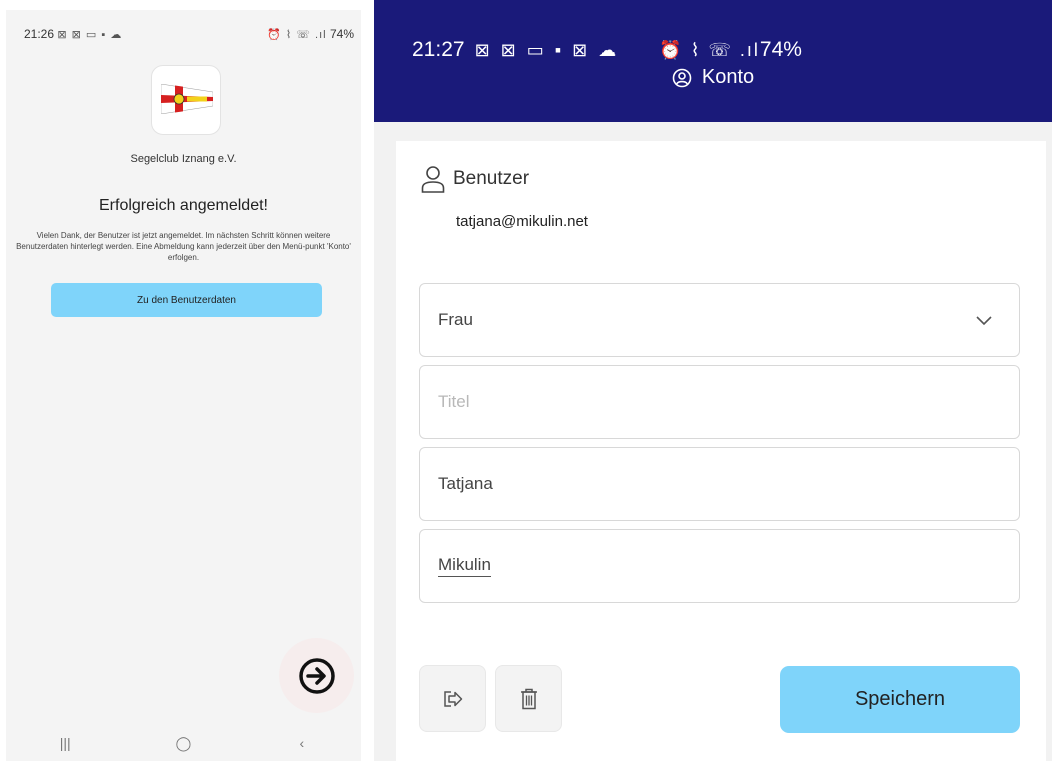 This screenshot has height=761, width=1052. What do you see at coordinates (183, 159) in the screenshot?
I see `club-name: Segelclub Iznang e.V.` at bounding box center [183, 159].